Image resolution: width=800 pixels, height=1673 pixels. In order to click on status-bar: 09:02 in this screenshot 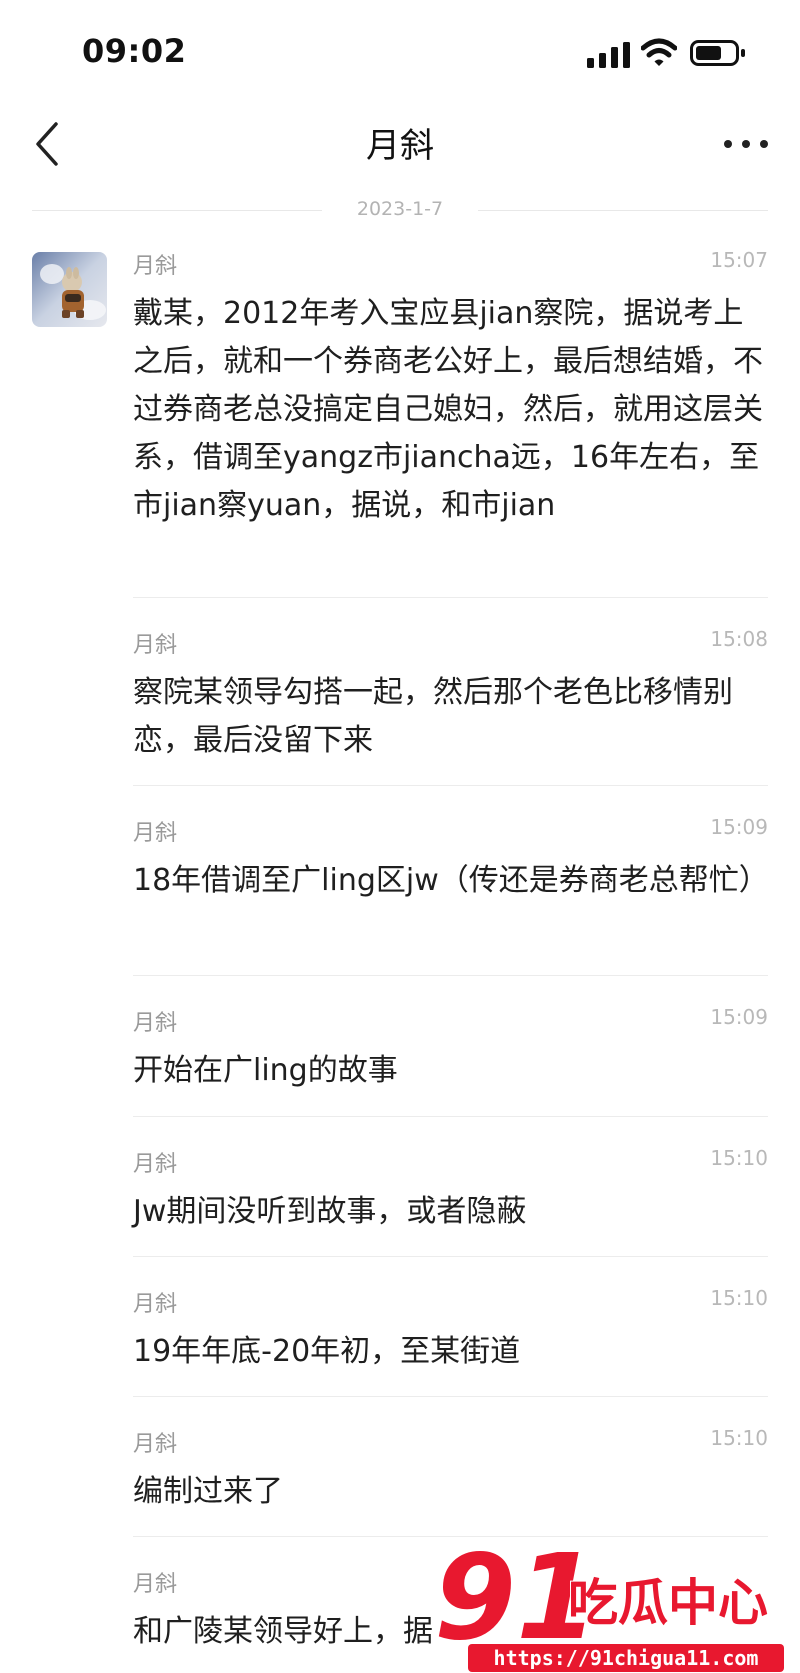, I will do `click(400, 50)`.